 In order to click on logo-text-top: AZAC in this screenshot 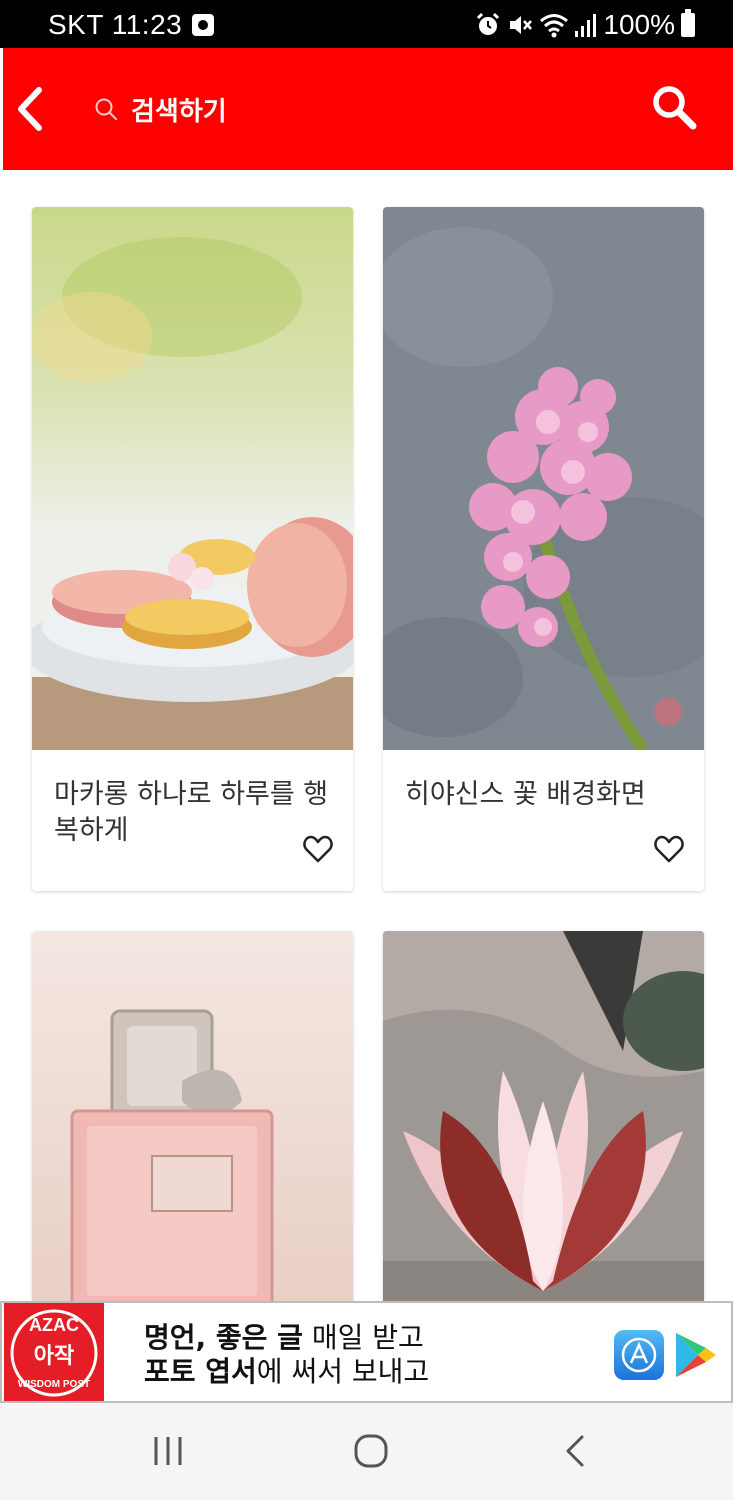, I will do `click(54, 1325)`.